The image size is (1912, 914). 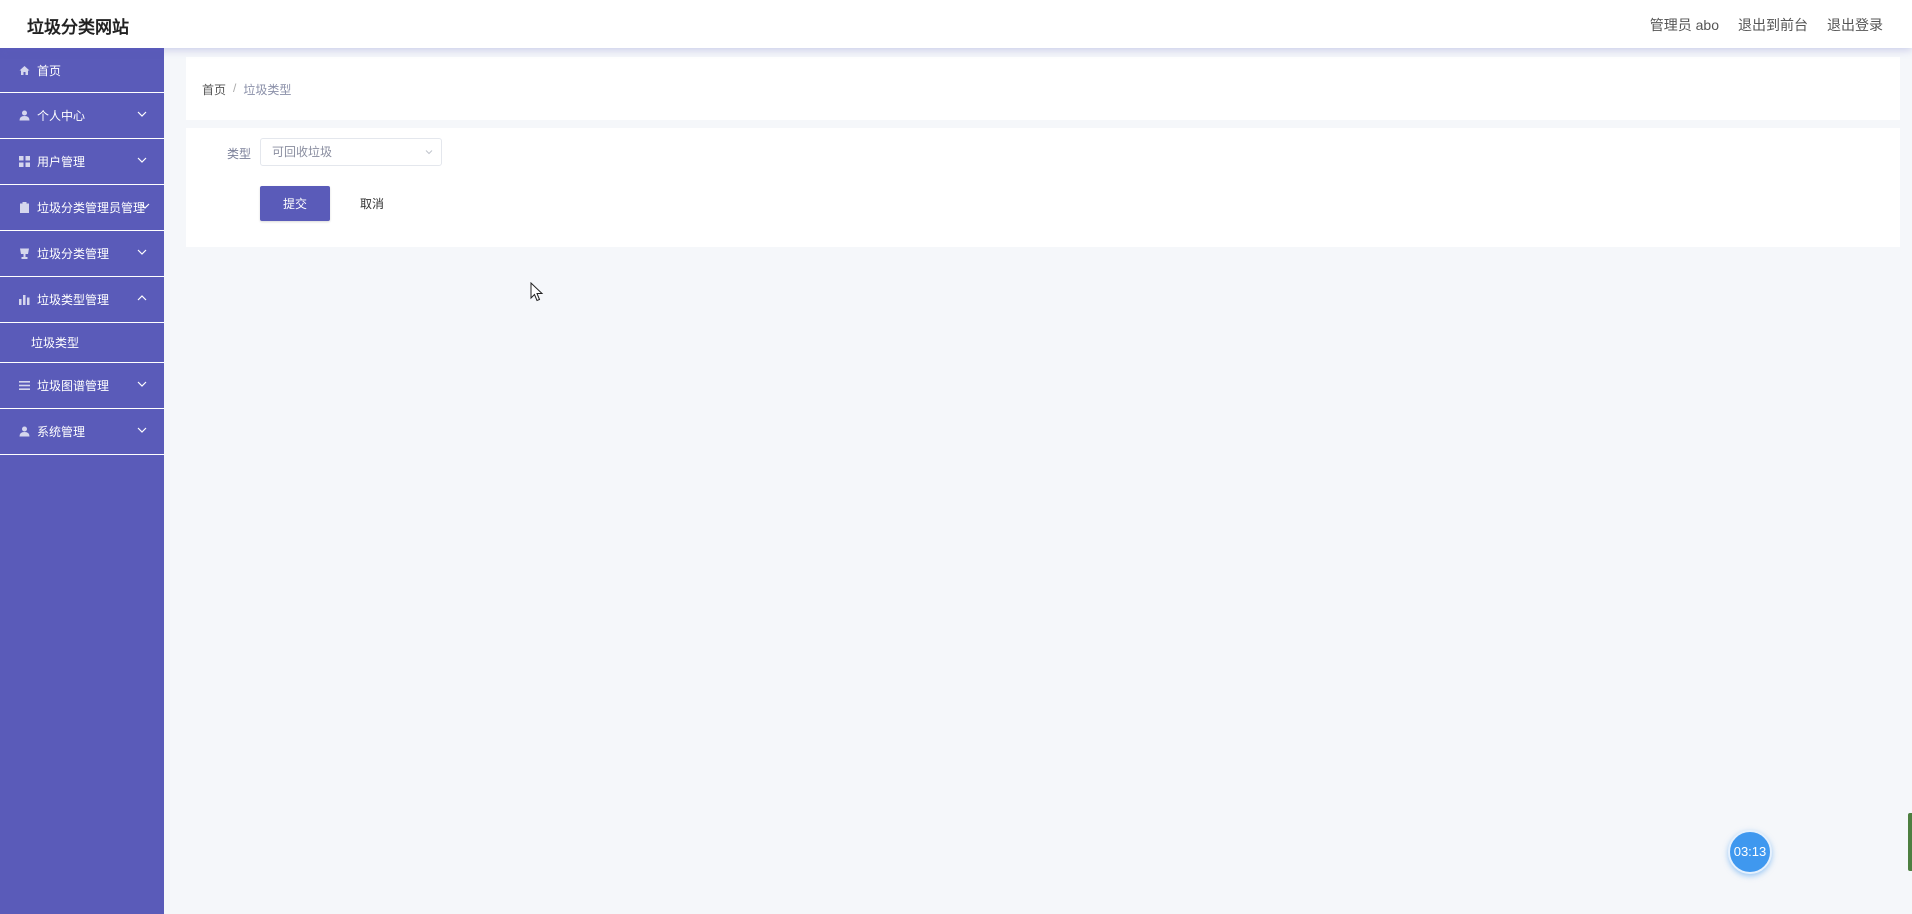 I want to click on chevron-up-icon, so click(x=142, y=298).